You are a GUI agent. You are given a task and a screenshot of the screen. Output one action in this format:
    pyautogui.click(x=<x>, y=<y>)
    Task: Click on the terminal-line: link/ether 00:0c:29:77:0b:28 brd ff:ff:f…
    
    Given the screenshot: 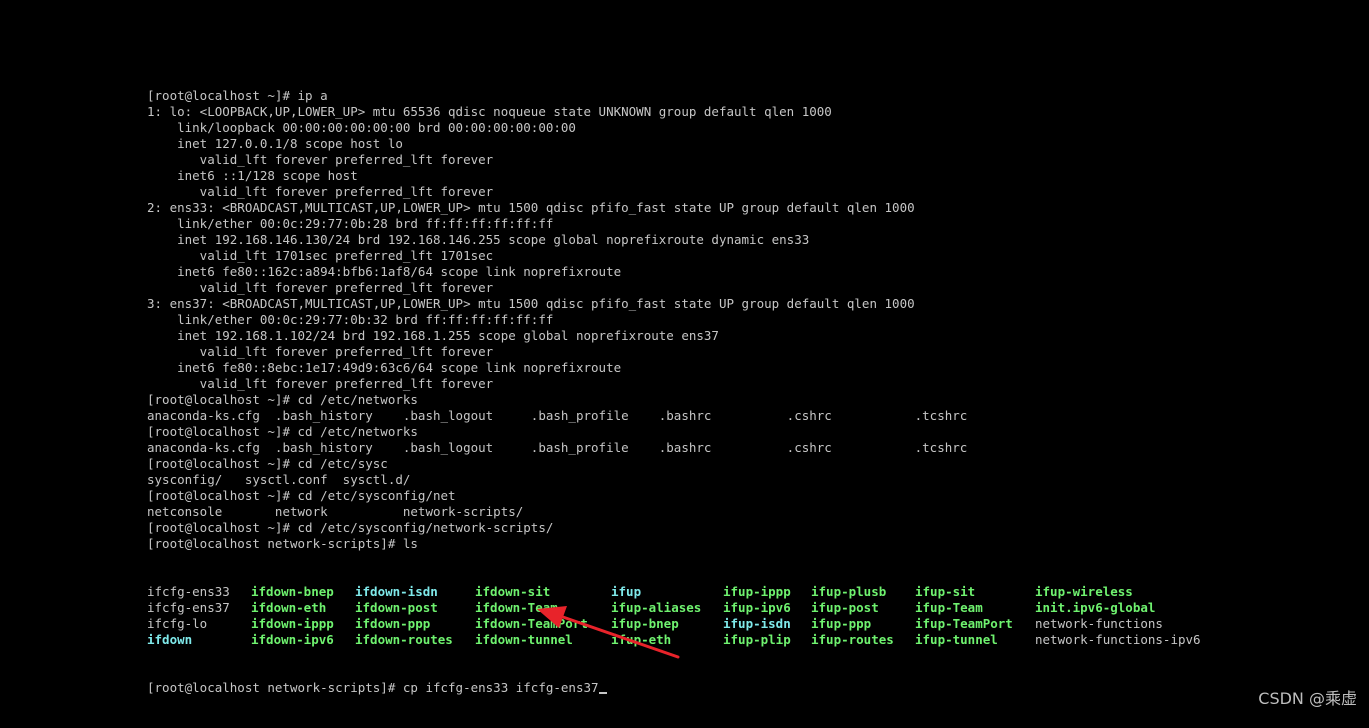 What is the action you would take?
    pyautogui.click(x=350, y=223)
    